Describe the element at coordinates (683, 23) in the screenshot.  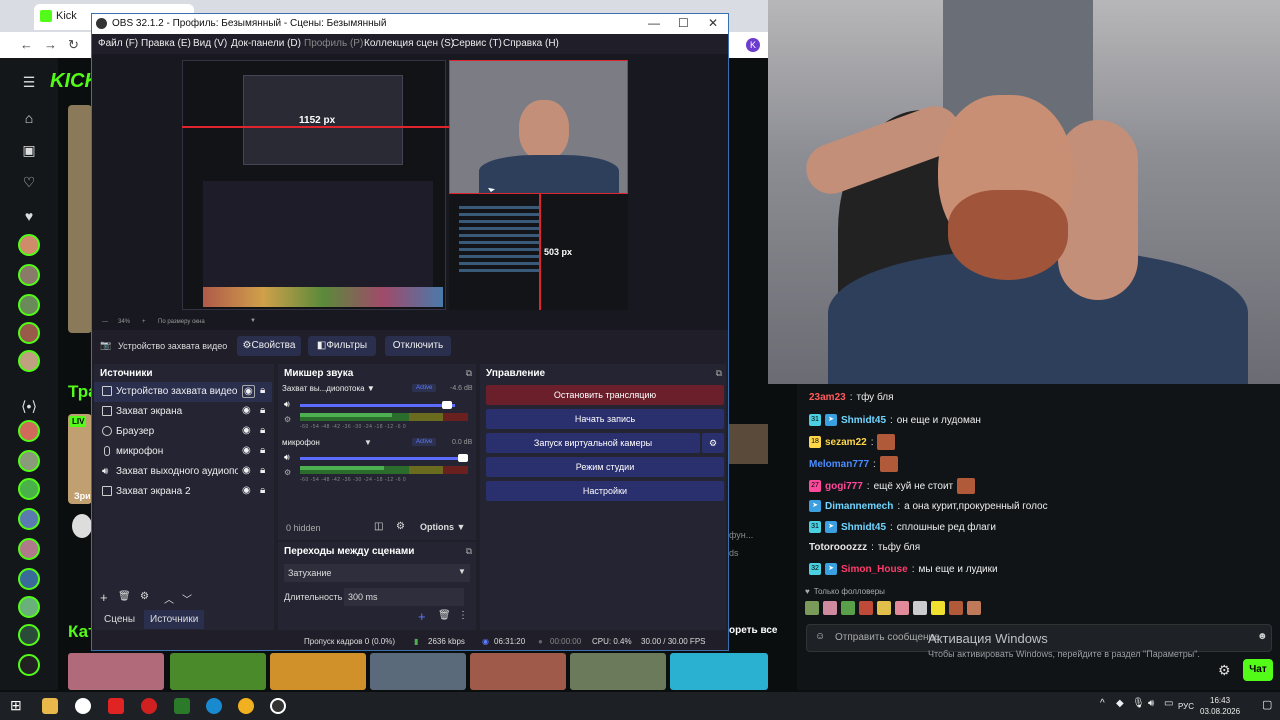
I see `maximize-icon: ☐` at that location.